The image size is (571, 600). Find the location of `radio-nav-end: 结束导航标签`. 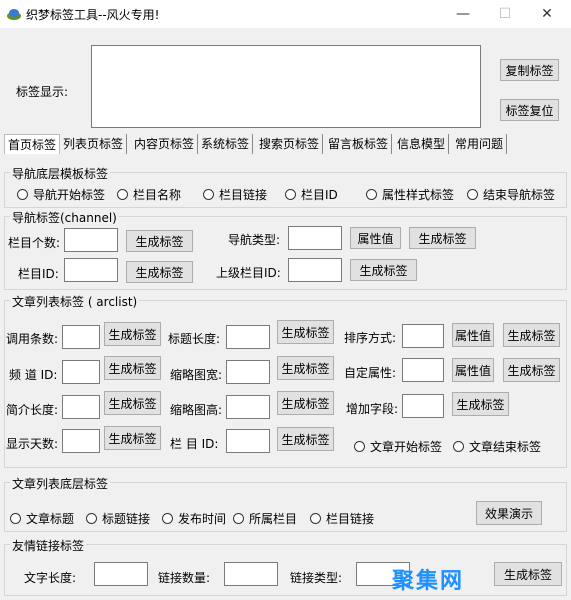

radio-nav-end: 结束导航标签 is located at coordinates (511, 194).